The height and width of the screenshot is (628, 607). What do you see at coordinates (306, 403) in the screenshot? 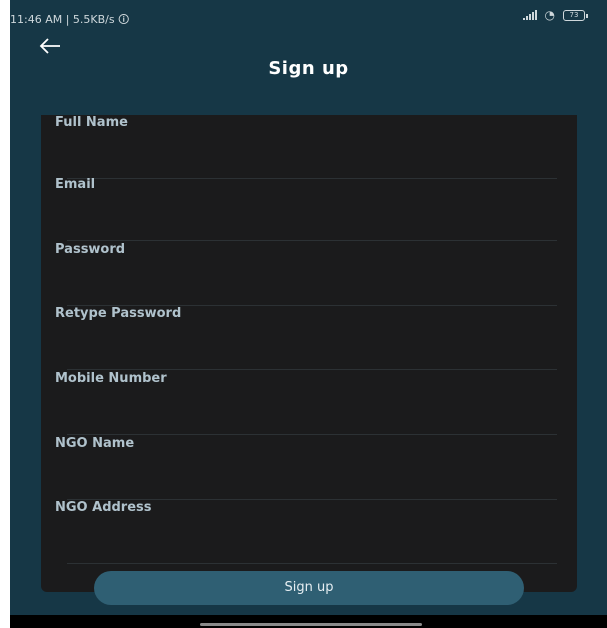
I see `mobile-number-field: Mobile Number` at bounding box center [306, 403].